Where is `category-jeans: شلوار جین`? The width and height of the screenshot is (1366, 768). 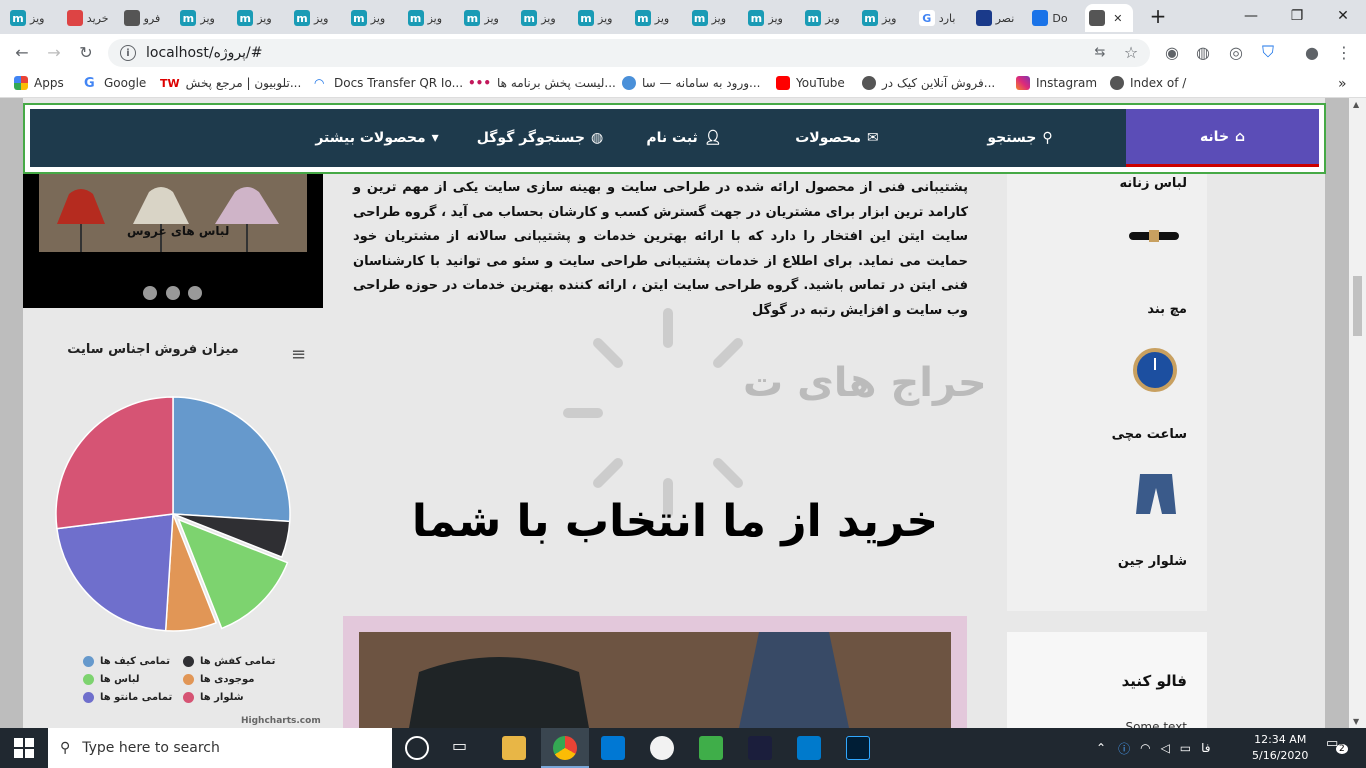
category-jeans: شلوار جین is located at coordinates (1152, 561).